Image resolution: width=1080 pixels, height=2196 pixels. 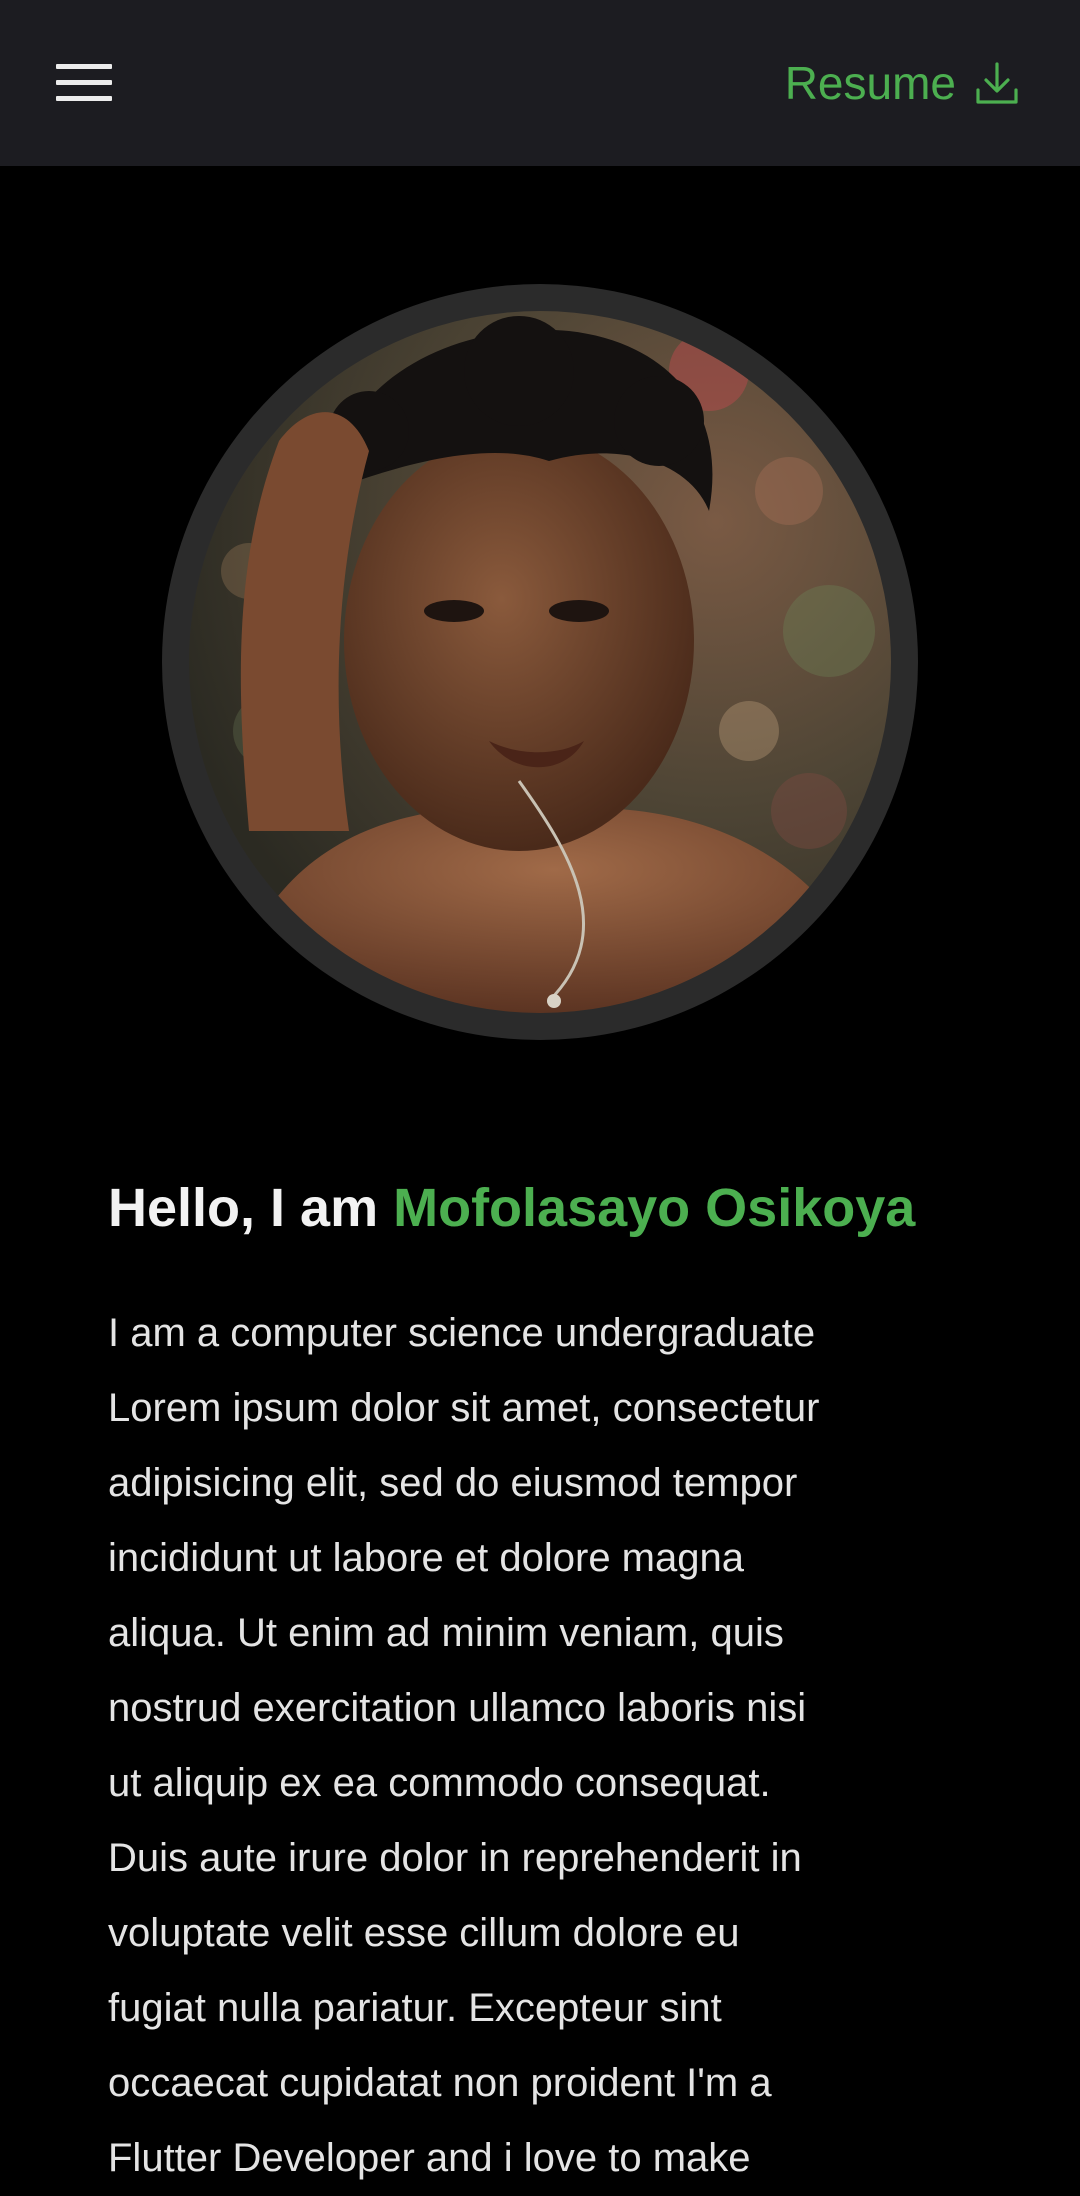 I want to click on greeting-text: Hello, I am, so click(x=243, y=1208).